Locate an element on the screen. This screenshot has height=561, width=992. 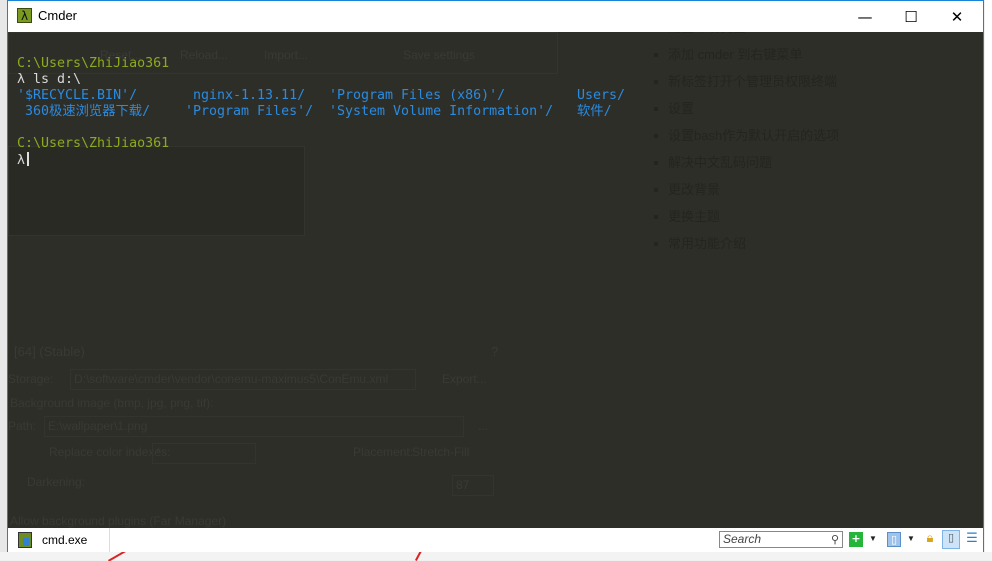
ghost-toc-item: 更换主题 is located at coordinates (743, 216).